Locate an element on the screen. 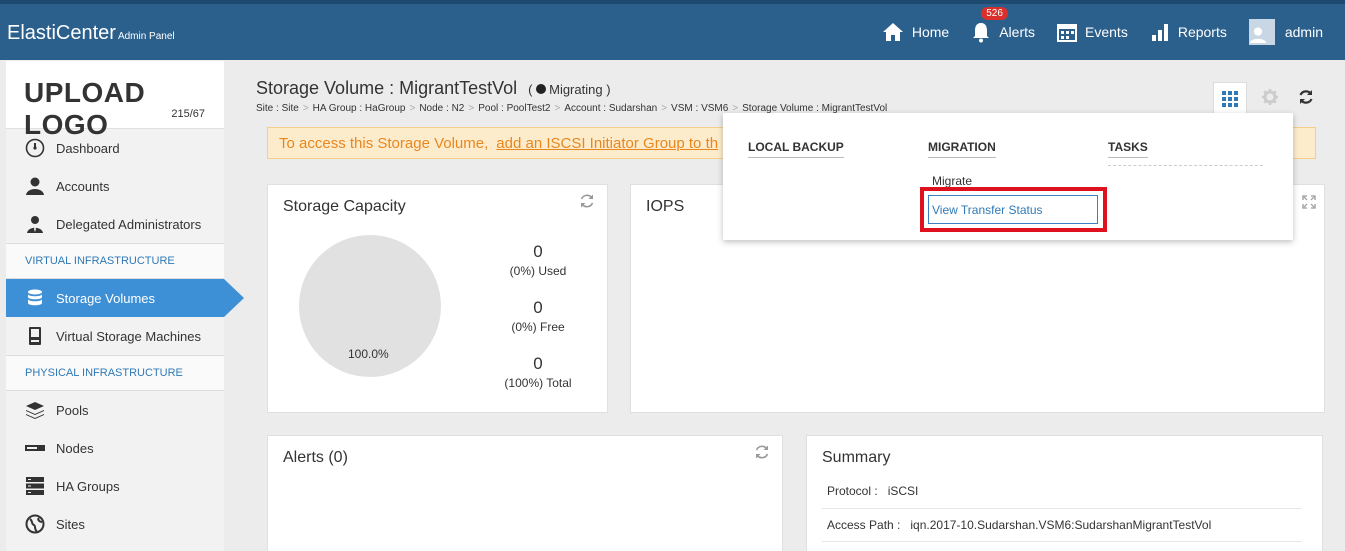 The height and width of the screenshot is (551, 1345). nav-reports-label: Reports is located at coordinates (1202, 32).